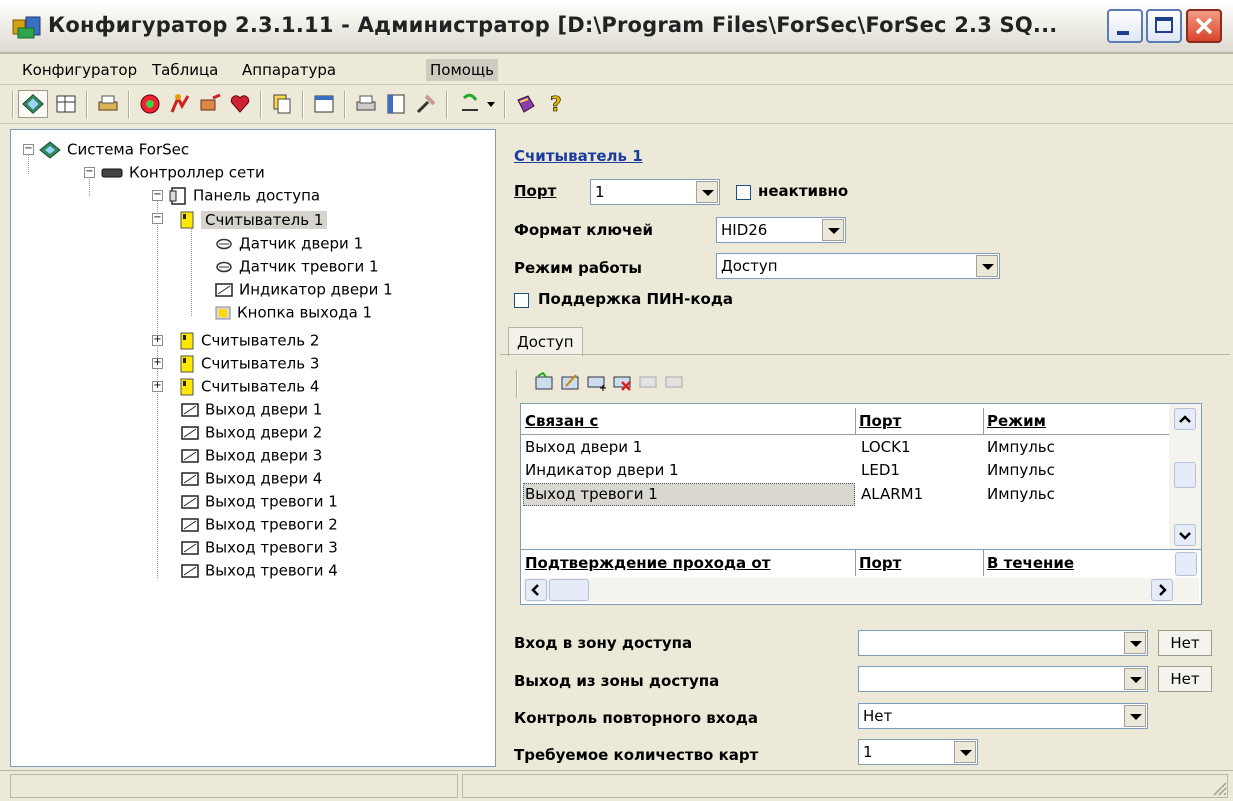  I want to click on resize-grip-icon, so click(1218, 787).